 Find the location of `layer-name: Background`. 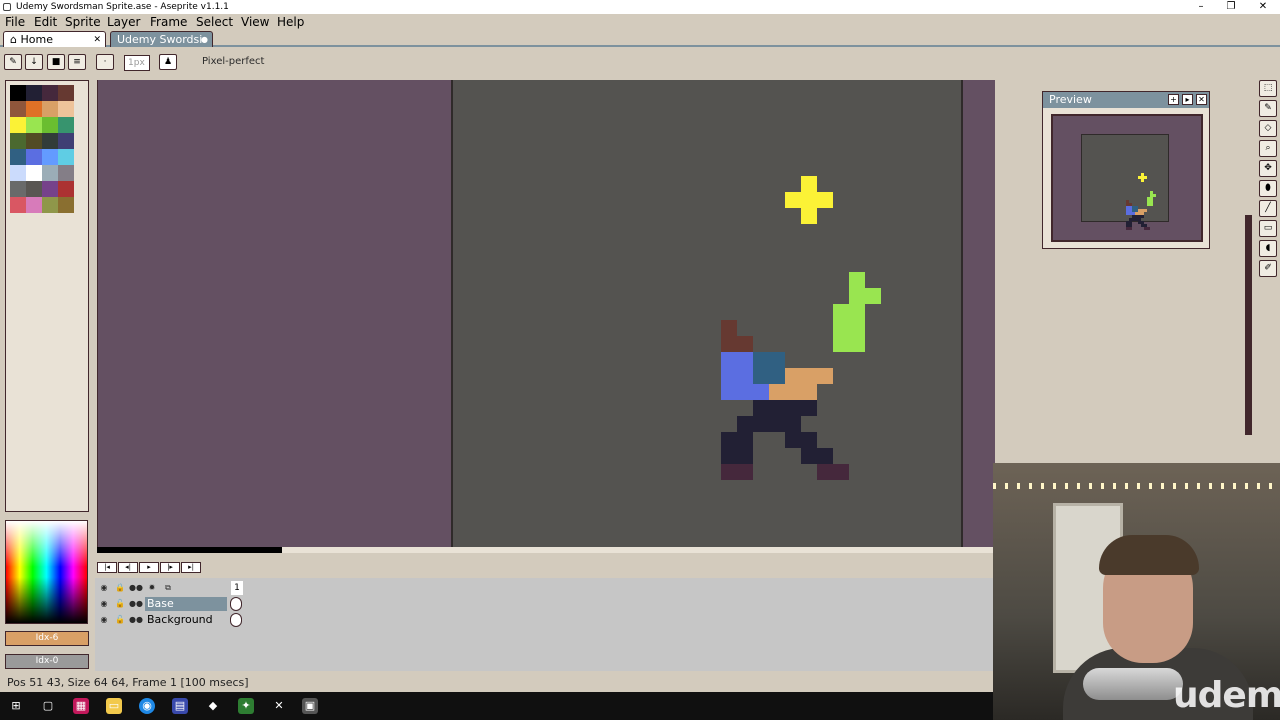

layer-name: Background is located at coordinates (186, 620).